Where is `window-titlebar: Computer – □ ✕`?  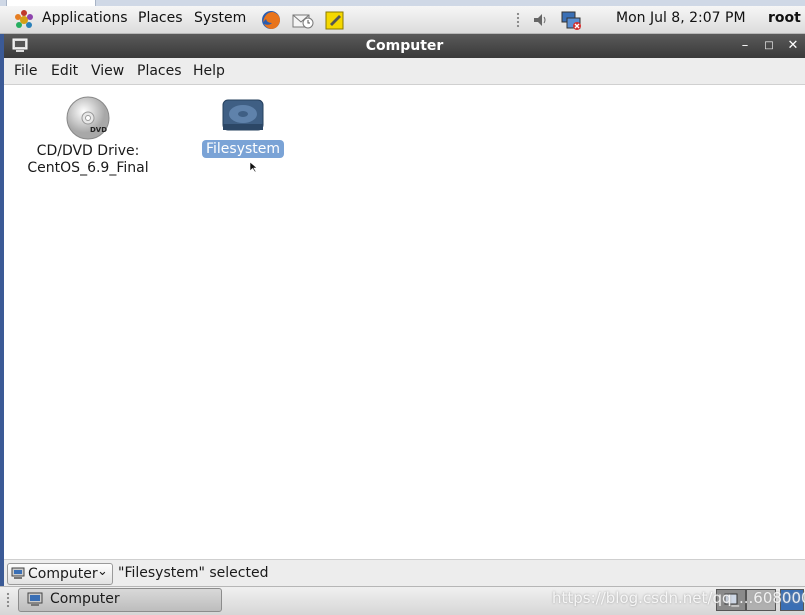
window-titlebar: Computer – □ ✕ is located at coordinates (404, 46).